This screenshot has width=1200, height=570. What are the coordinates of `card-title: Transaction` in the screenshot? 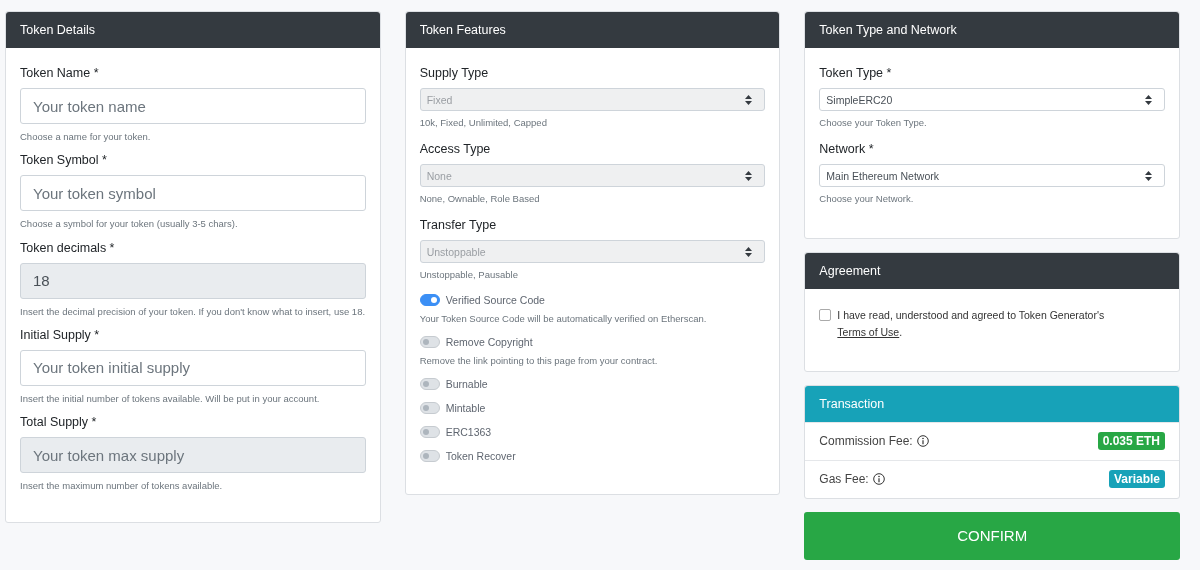 It's located at (852, 403).